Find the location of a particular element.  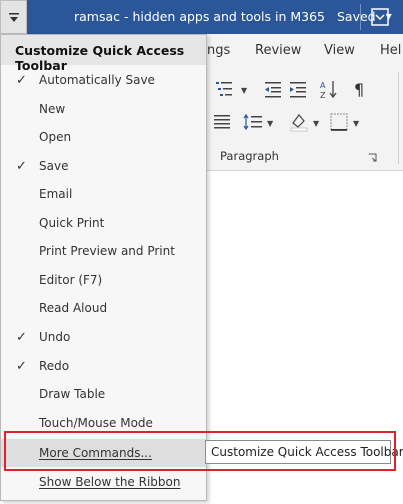

svg-text: Z is located at coordinates (323, 95).